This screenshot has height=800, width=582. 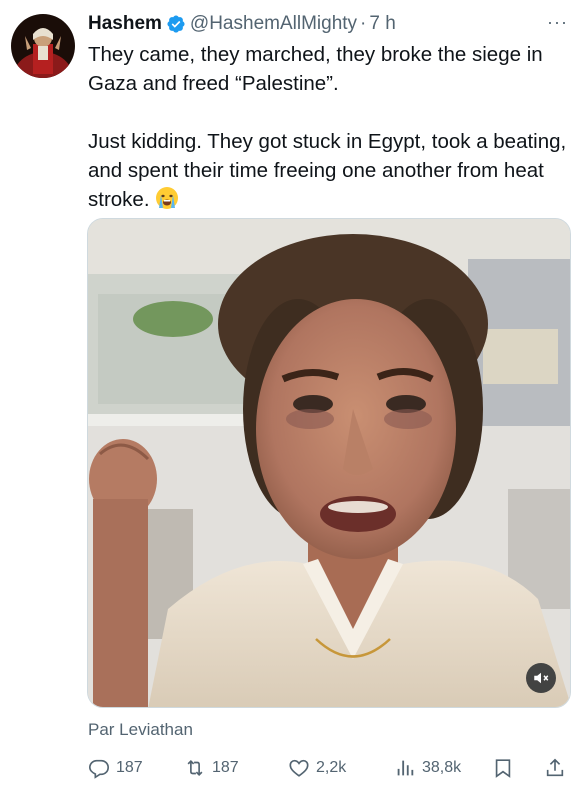 I want to click on tweet-actions: 187 187 2,2k 38,8k, so click(x=330, y=768).